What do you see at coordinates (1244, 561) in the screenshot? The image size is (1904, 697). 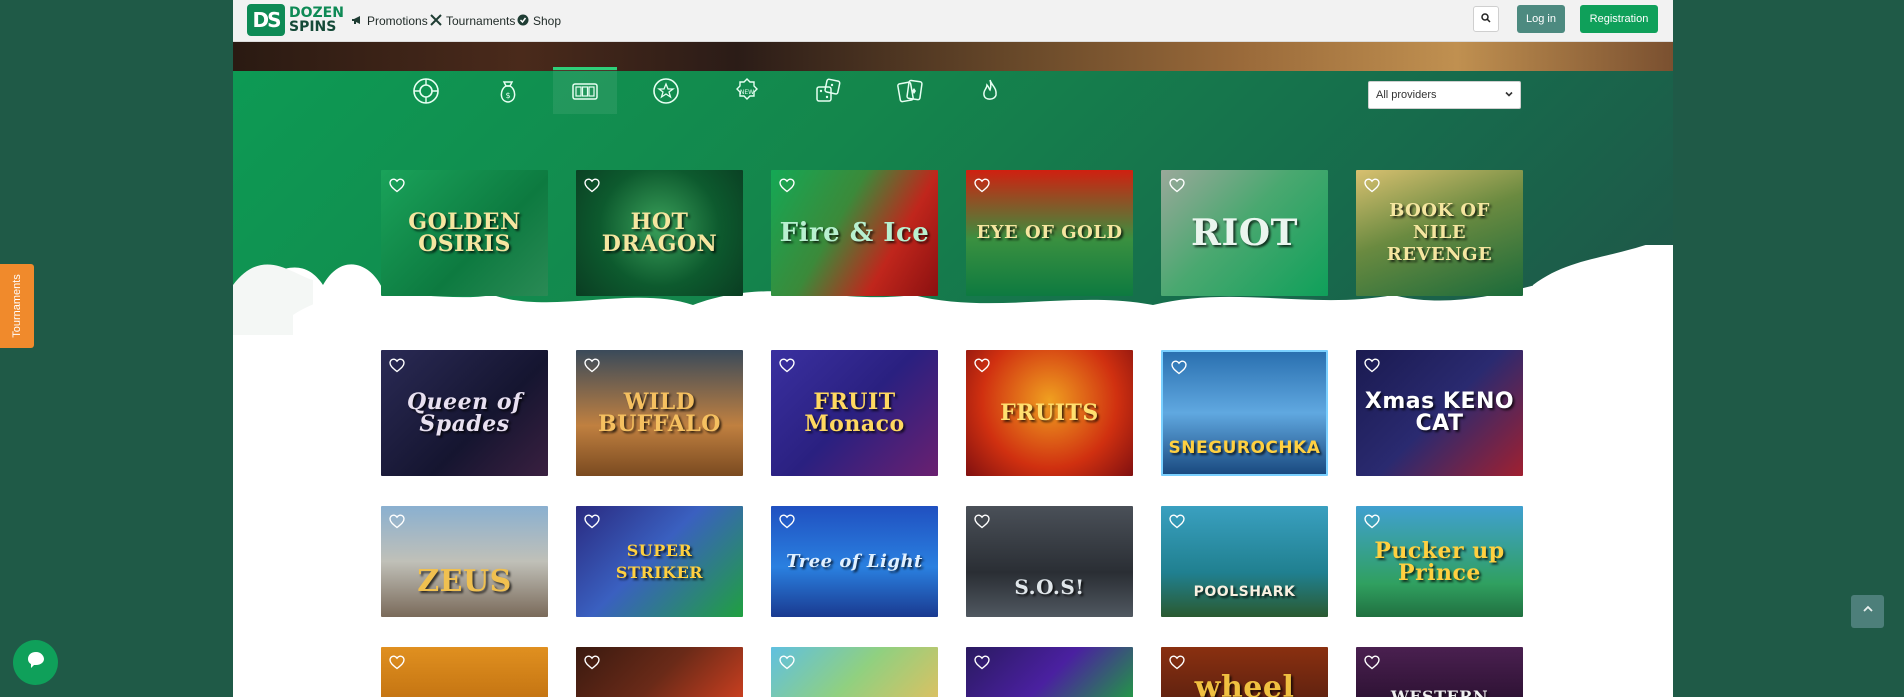 I see `game-card: POOLSHARK` at bounding box center [1244, 561].